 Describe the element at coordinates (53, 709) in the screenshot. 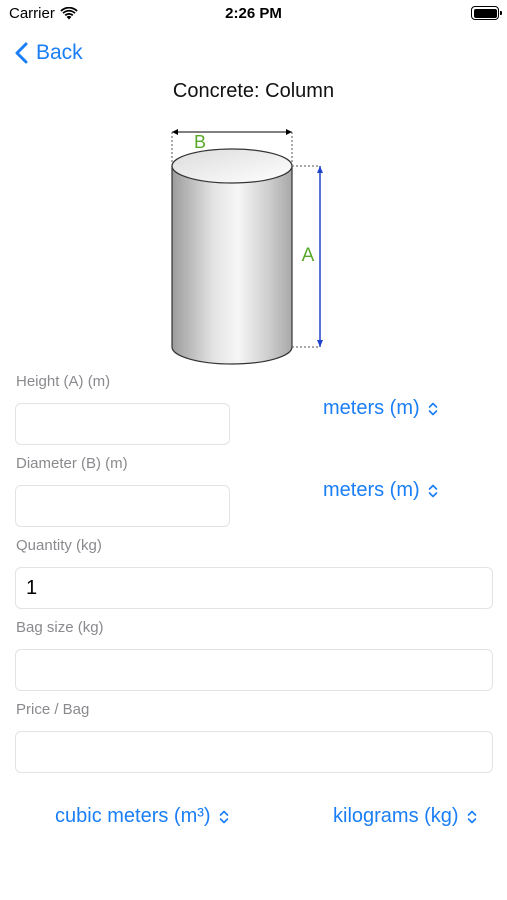

I see `price-bag-label: Price / Bag` at that location.